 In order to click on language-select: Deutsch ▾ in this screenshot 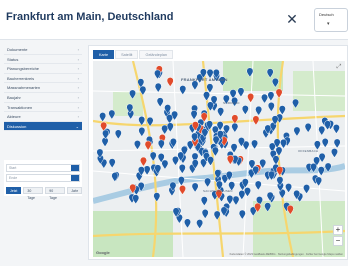, I will do `click(331, 20)`.